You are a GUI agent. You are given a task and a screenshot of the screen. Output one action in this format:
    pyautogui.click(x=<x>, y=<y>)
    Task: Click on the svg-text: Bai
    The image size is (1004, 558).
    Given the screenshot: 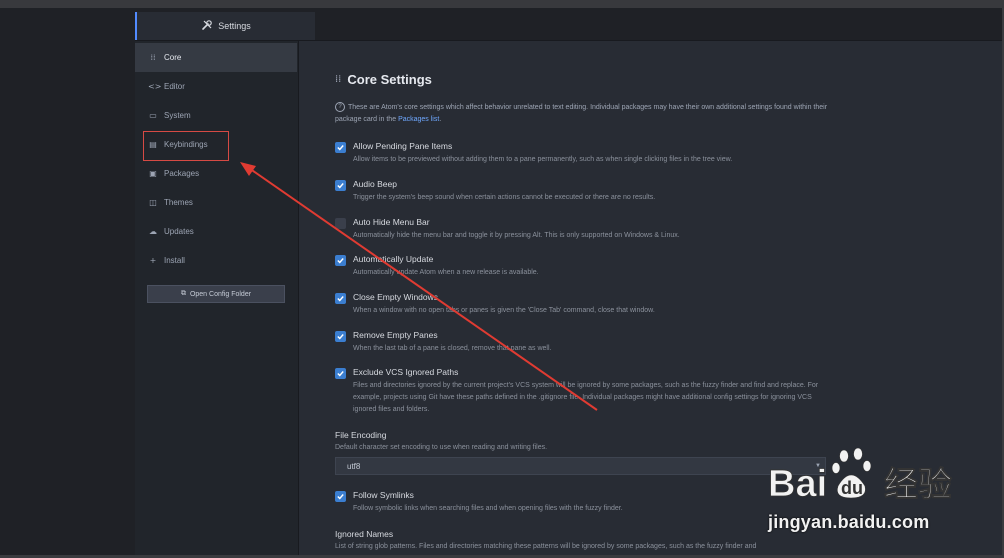 What is the action you would take?
    pyautogui.click(x=797, y=484)
    